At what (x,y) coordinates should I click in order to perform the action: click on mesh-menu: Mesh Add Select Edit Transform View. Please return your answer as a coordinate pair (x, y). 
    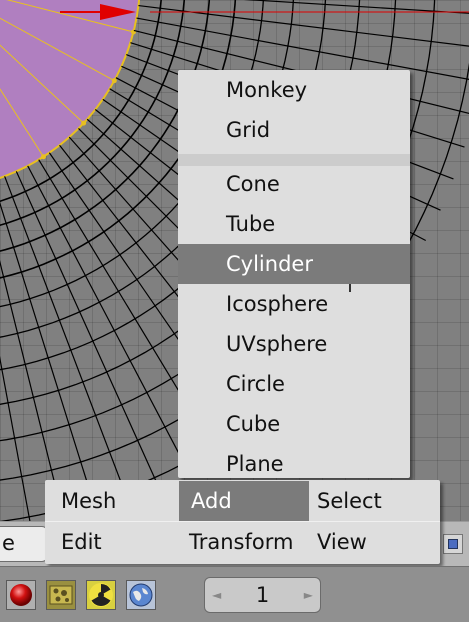
    Looking at the image, I should click on (242, 522).